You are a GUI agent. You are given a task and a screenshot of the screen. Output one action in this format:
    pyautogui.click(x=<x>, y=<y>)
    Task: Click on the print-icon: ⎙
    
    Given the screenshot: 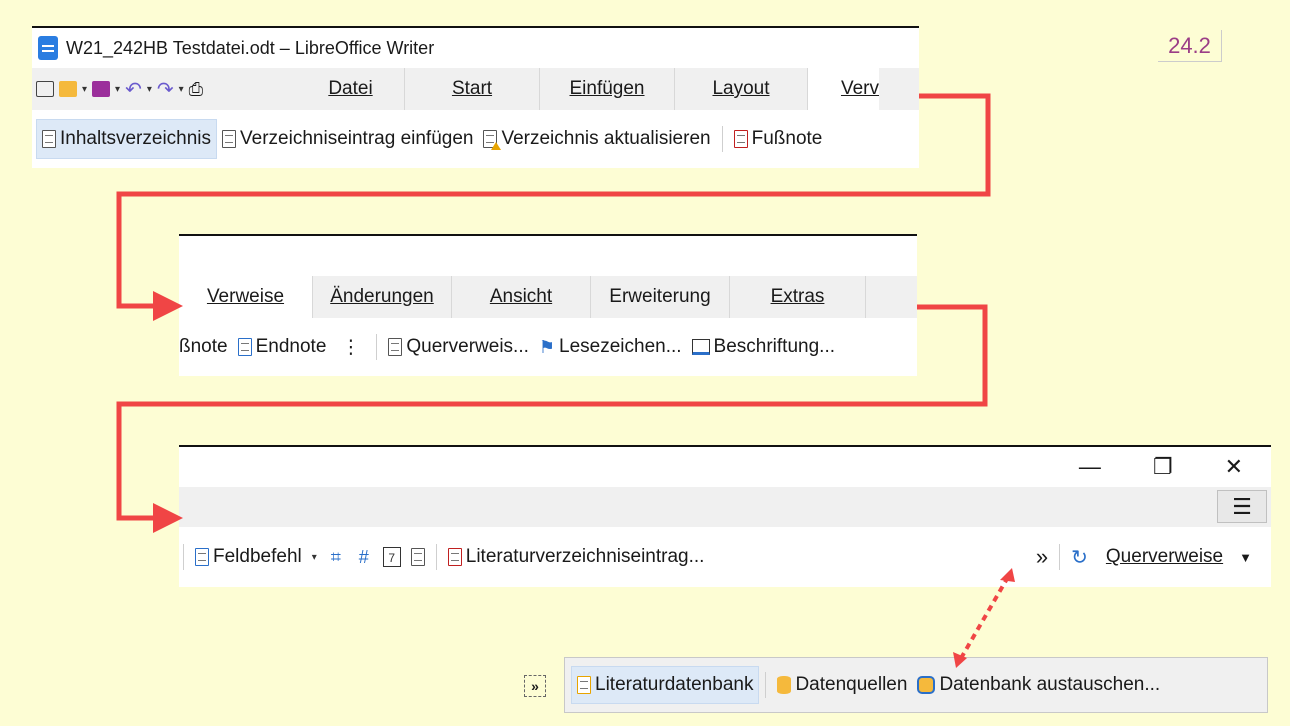 What is the action you would take?
    pyautogui.click(x=196, y=89)
    